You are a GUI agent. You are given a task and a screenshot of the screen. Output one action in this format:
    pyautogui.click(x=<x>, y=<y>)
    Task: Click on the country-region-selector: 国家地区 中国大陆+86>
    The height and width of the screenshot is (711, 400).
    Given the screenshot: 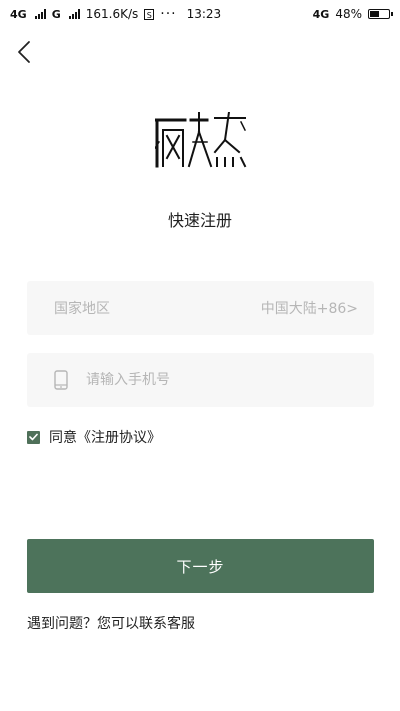 What is the action you would take?
    pyautogui.click(x=200, y=308)
    